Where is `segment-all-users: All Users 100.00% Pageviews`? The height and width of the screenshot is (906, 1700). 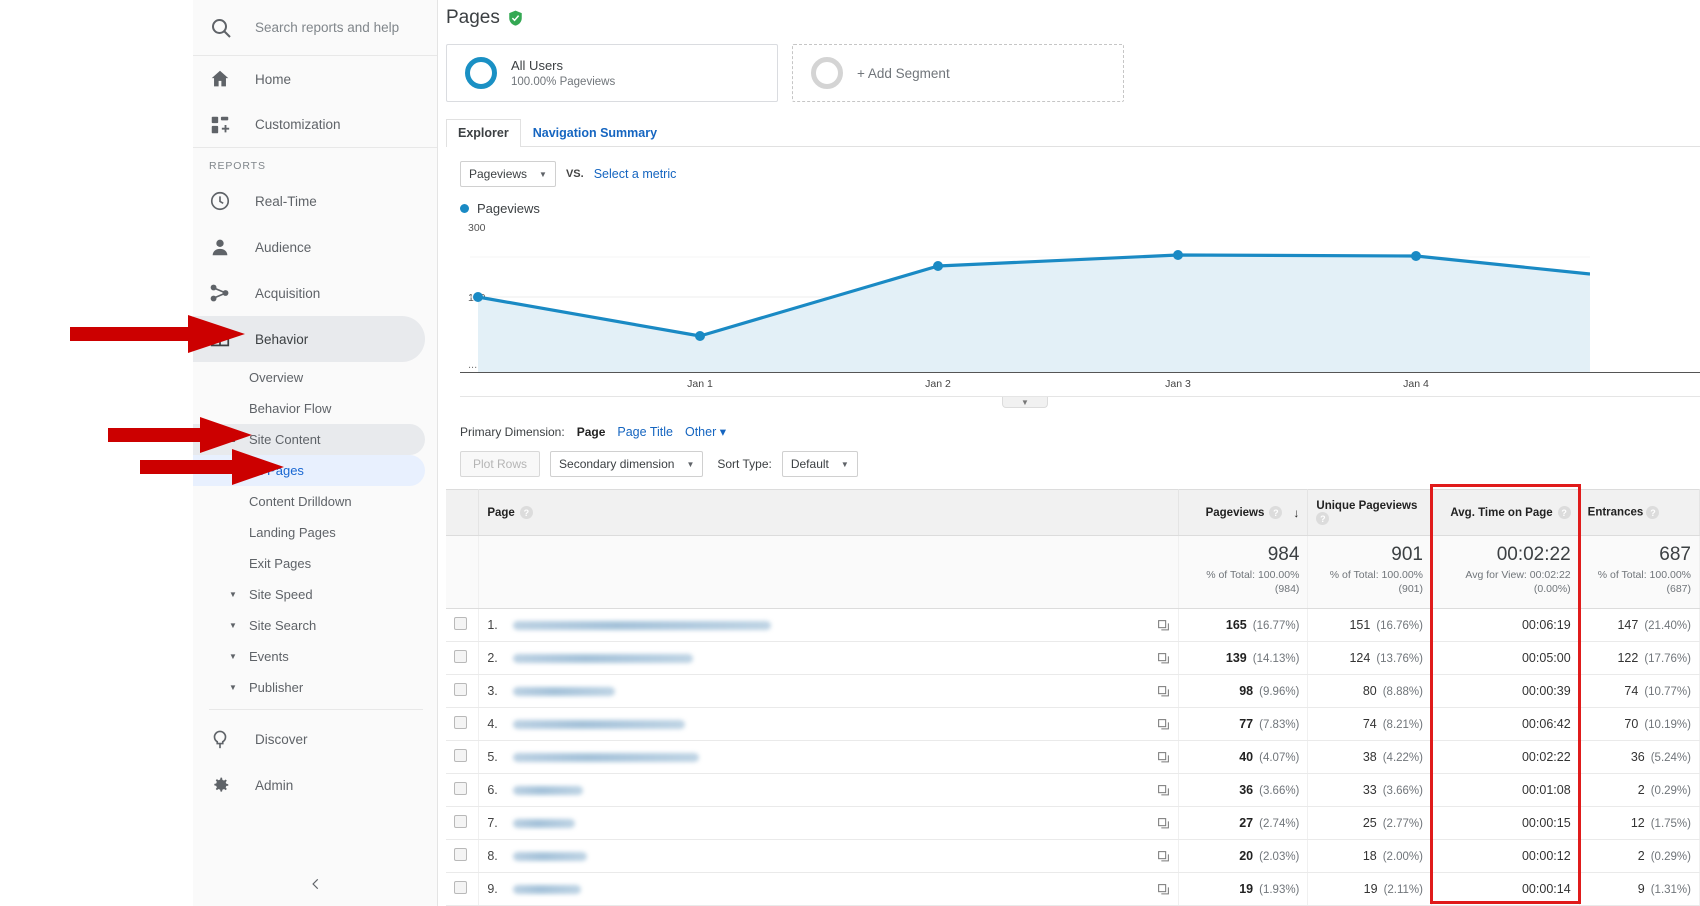 segment-all-users: All Users 100.00% Pageviews is located at coordinates (612, 73).